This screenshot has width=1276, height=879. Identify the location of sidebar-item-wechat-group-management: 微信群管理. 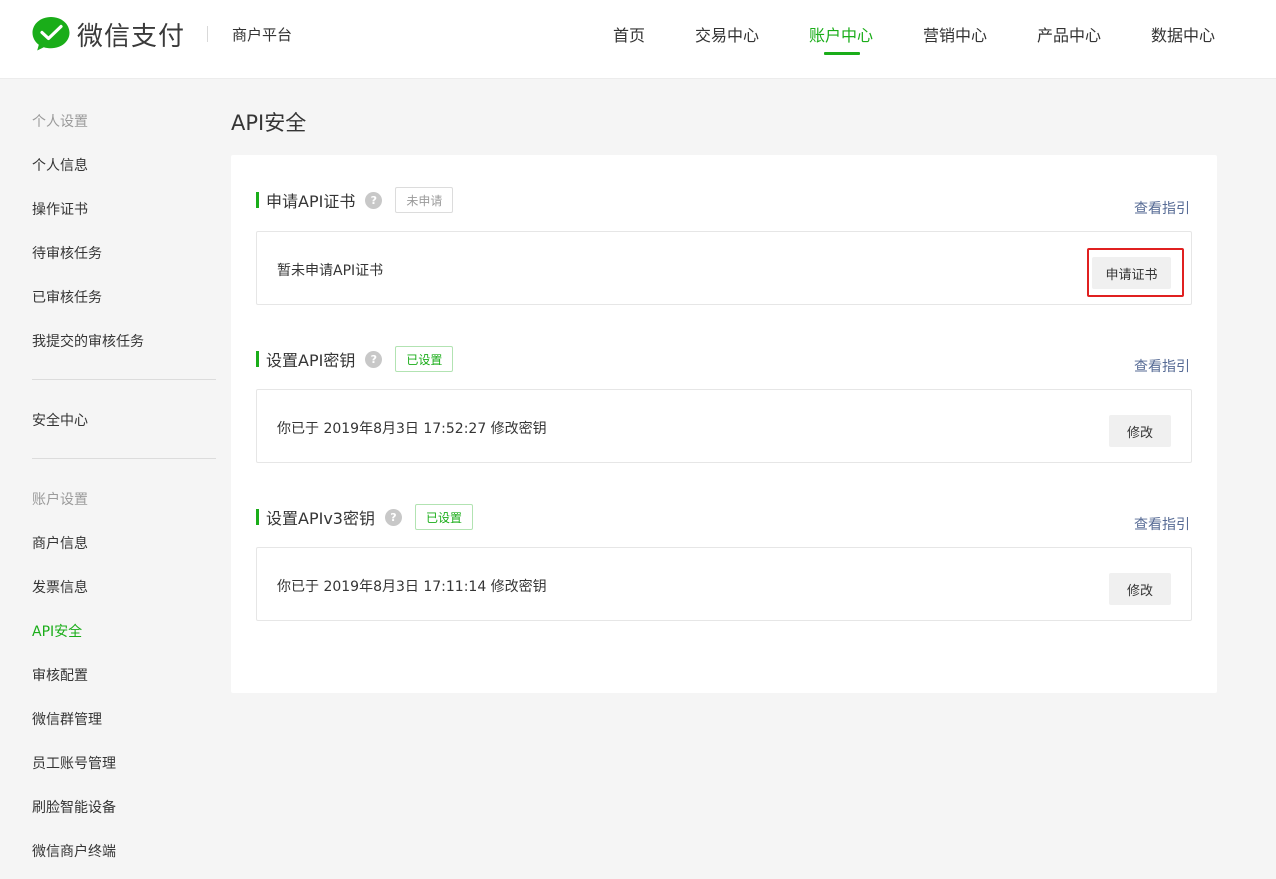
(67, 719).